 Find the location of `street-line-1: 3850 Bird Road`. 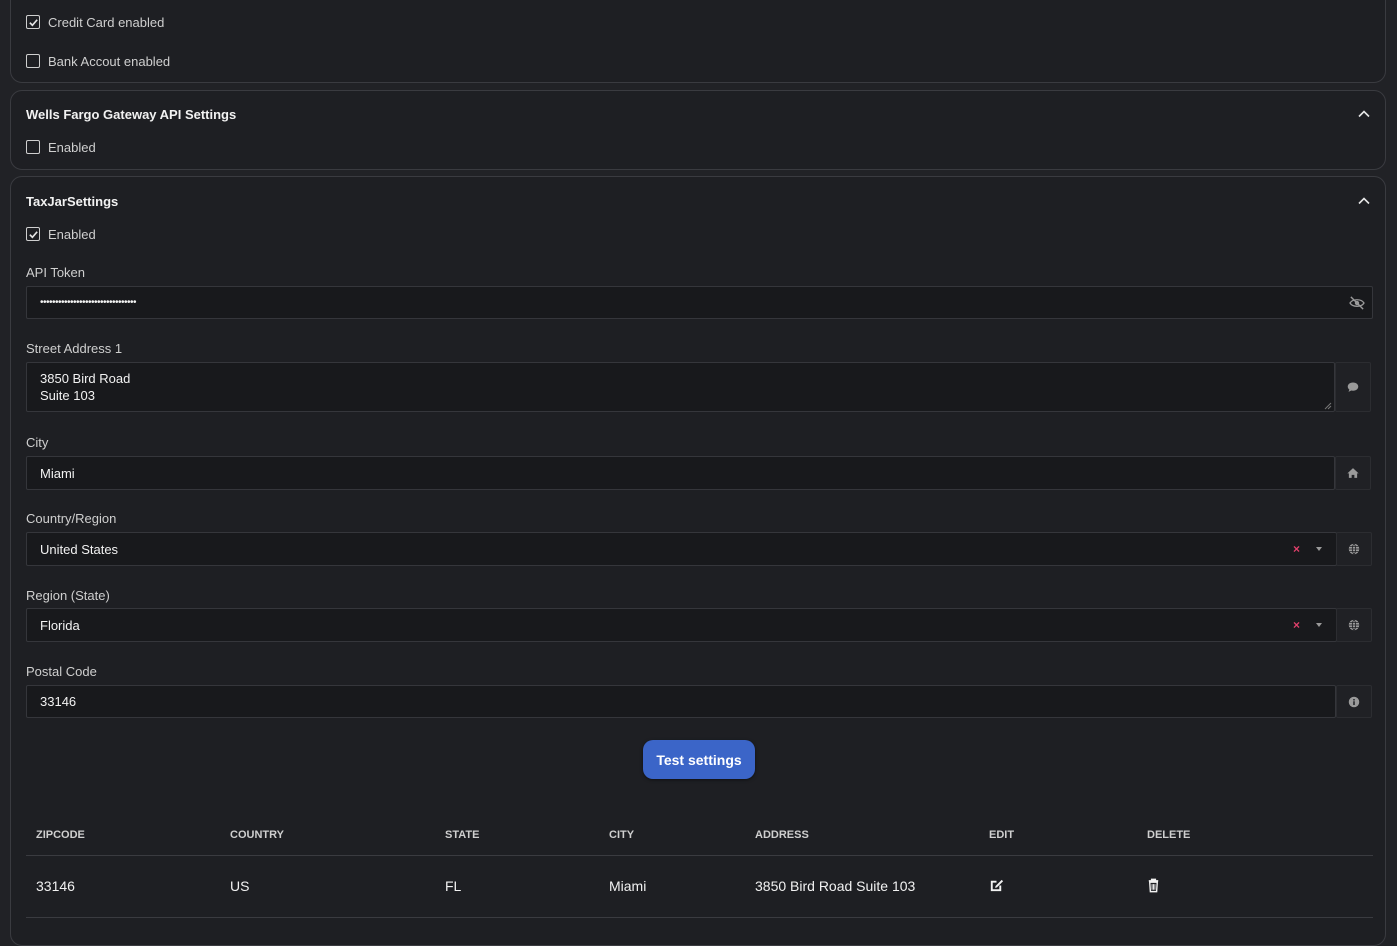

street-line-1: 3850 Bird Road is located at coordinates (85, 378).